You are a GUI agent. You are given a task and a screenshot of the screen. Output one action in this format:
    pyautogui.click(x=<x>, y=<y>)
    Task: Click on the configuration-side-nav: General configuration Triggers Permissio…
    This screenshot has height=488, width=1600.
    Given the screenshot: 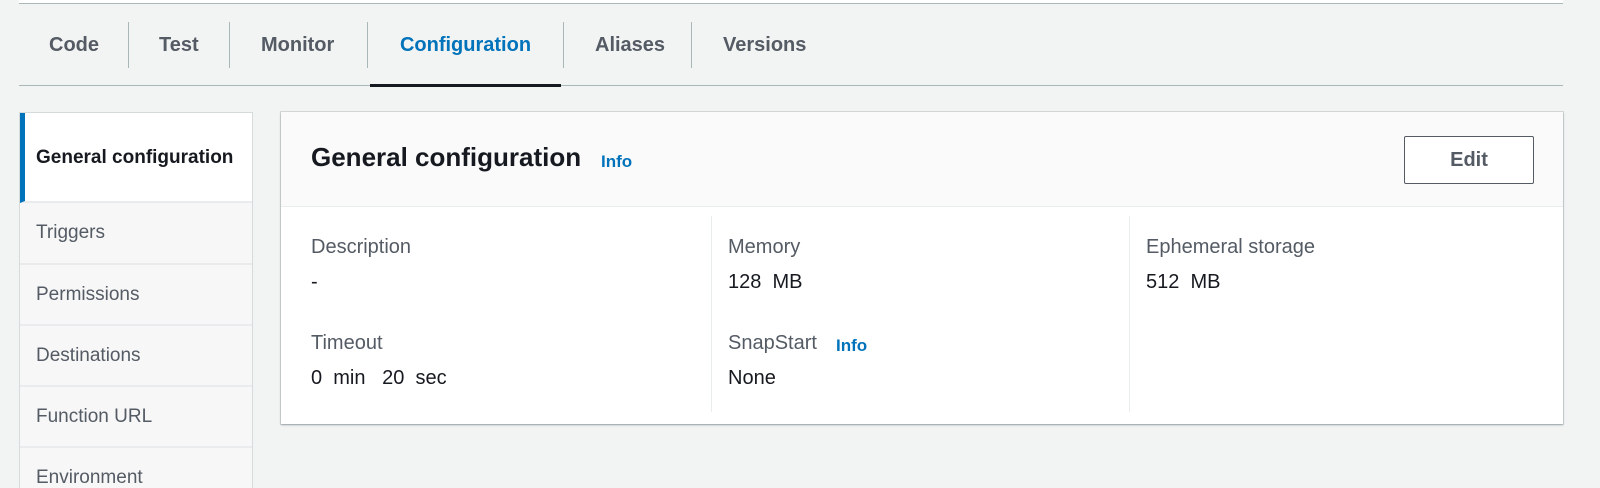 What is the action you would take?
    pyautogui.click(x=136, y=300)
    